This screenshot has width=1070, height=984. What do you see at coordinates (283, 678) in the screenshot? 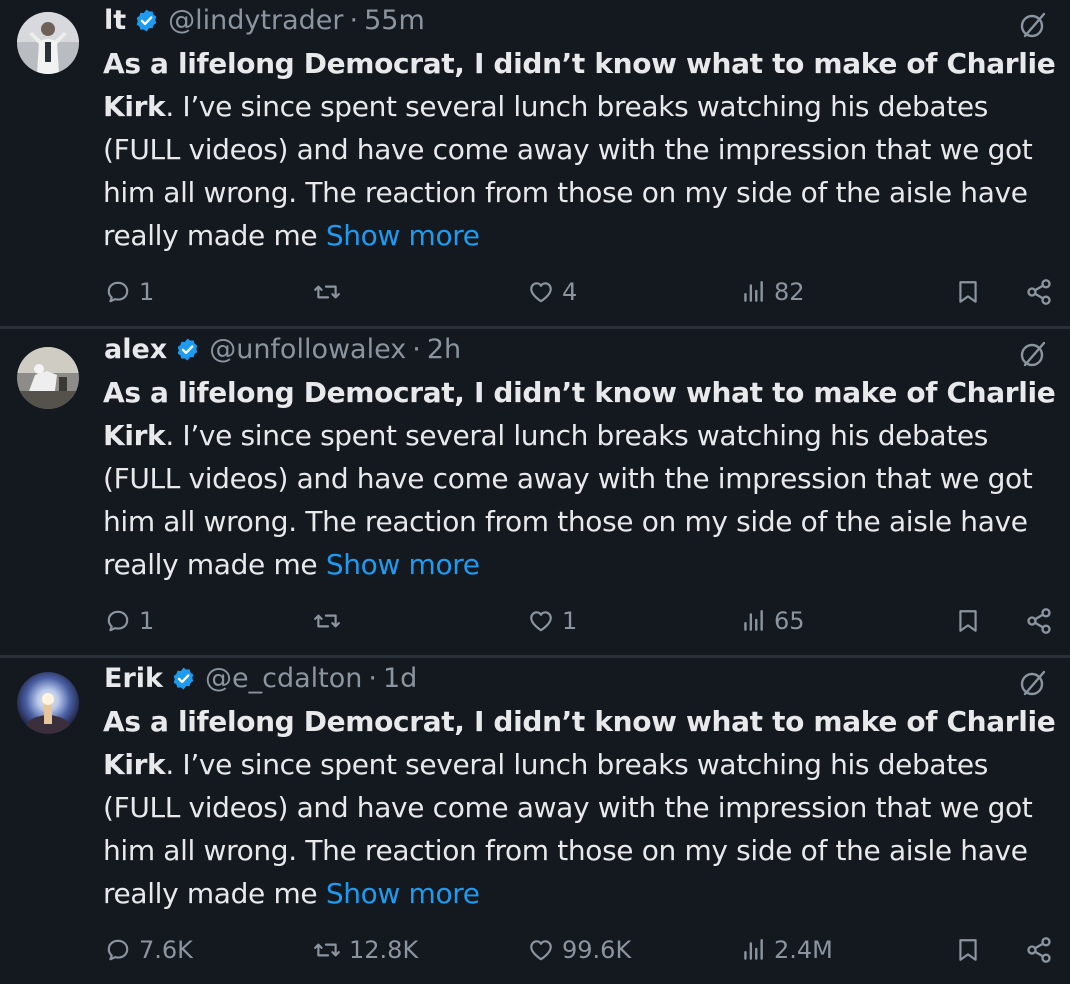
I see `user-handle: @e_cdalton` at bounding box center [283, 678].